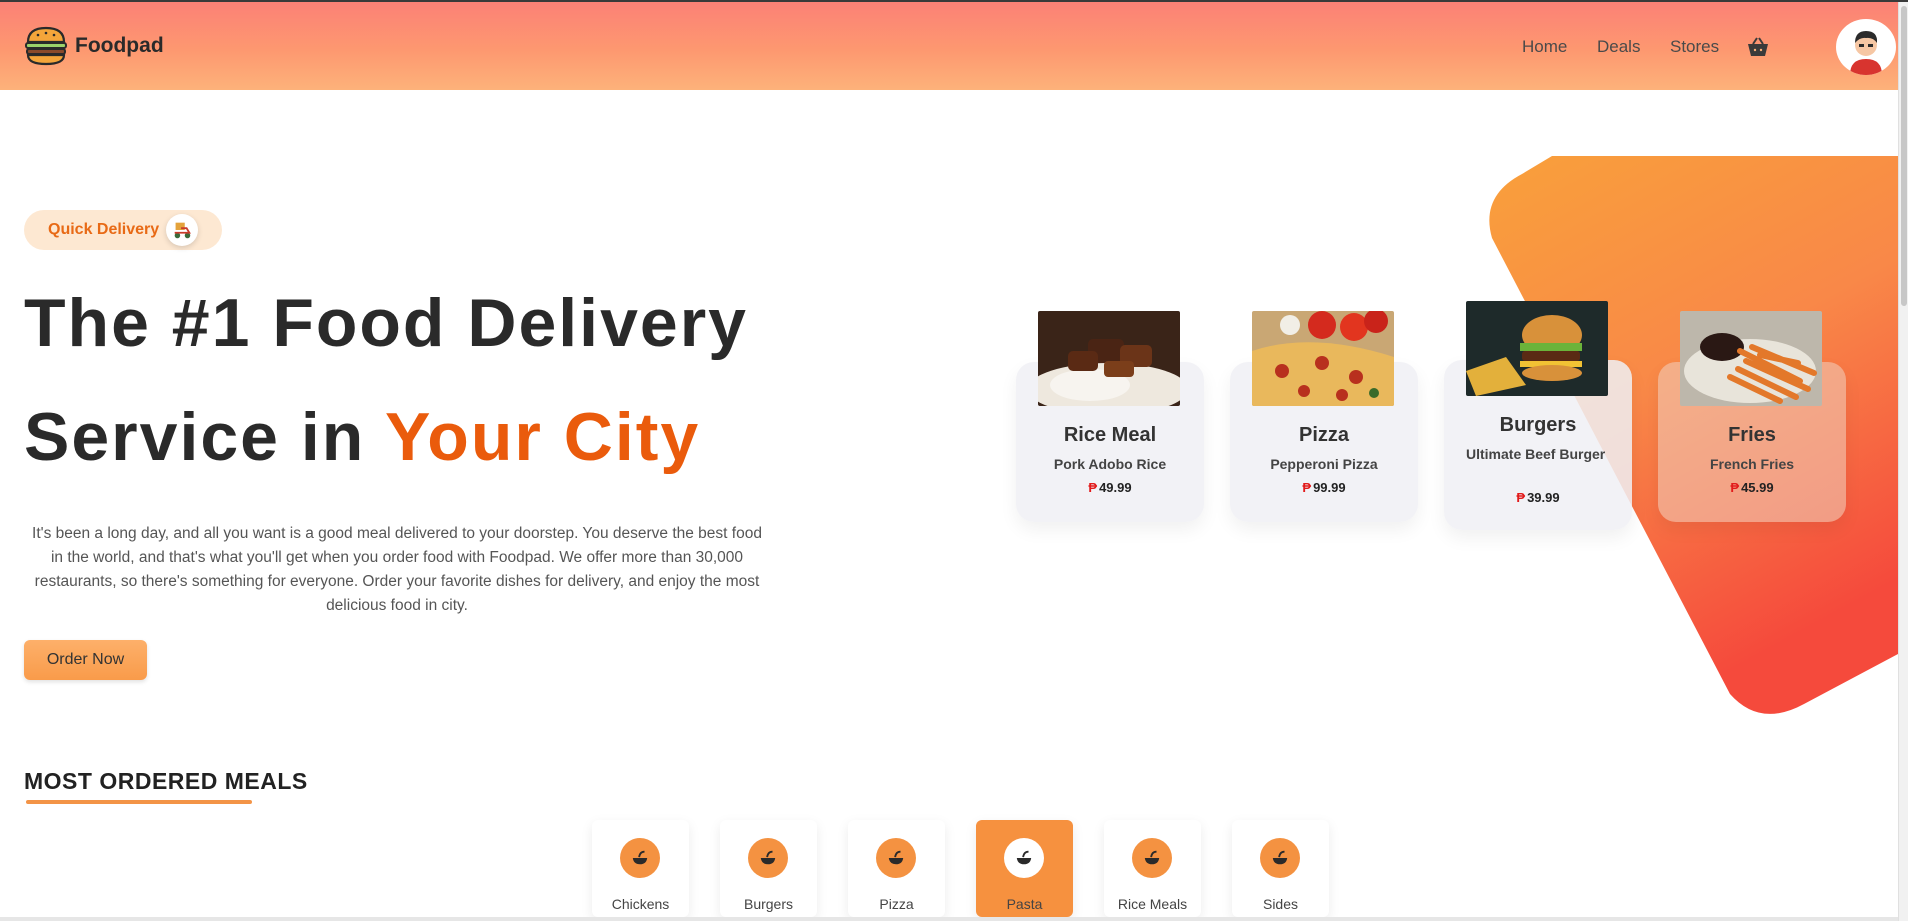  What do you see at coordinates (1543, 497) in the screenshot?
I see `price-value: 39.99` at bounding box center [1543, 497].